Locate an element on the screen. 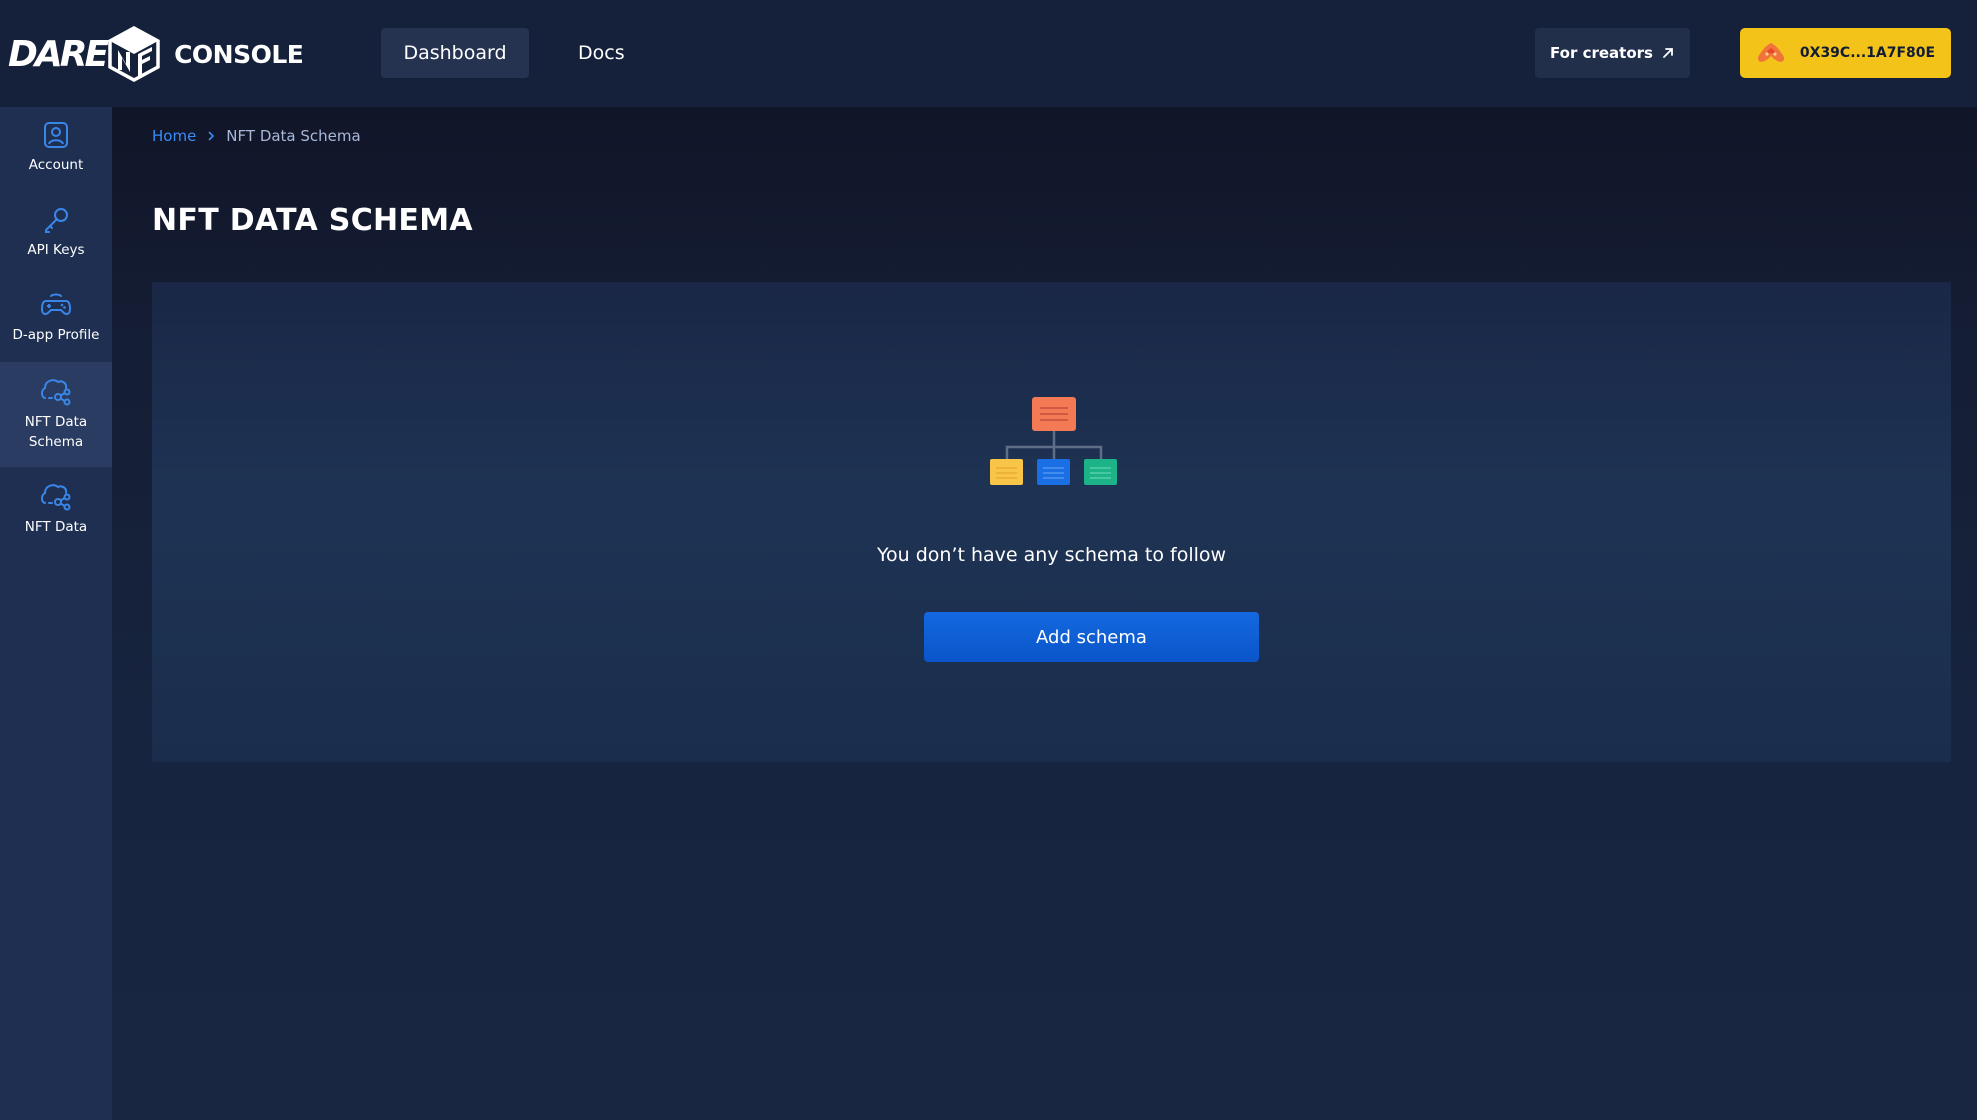 The width and height of the screenshot is (1977, 1120). schema-hierarchy-icon is located at coordinates (1053, 441).